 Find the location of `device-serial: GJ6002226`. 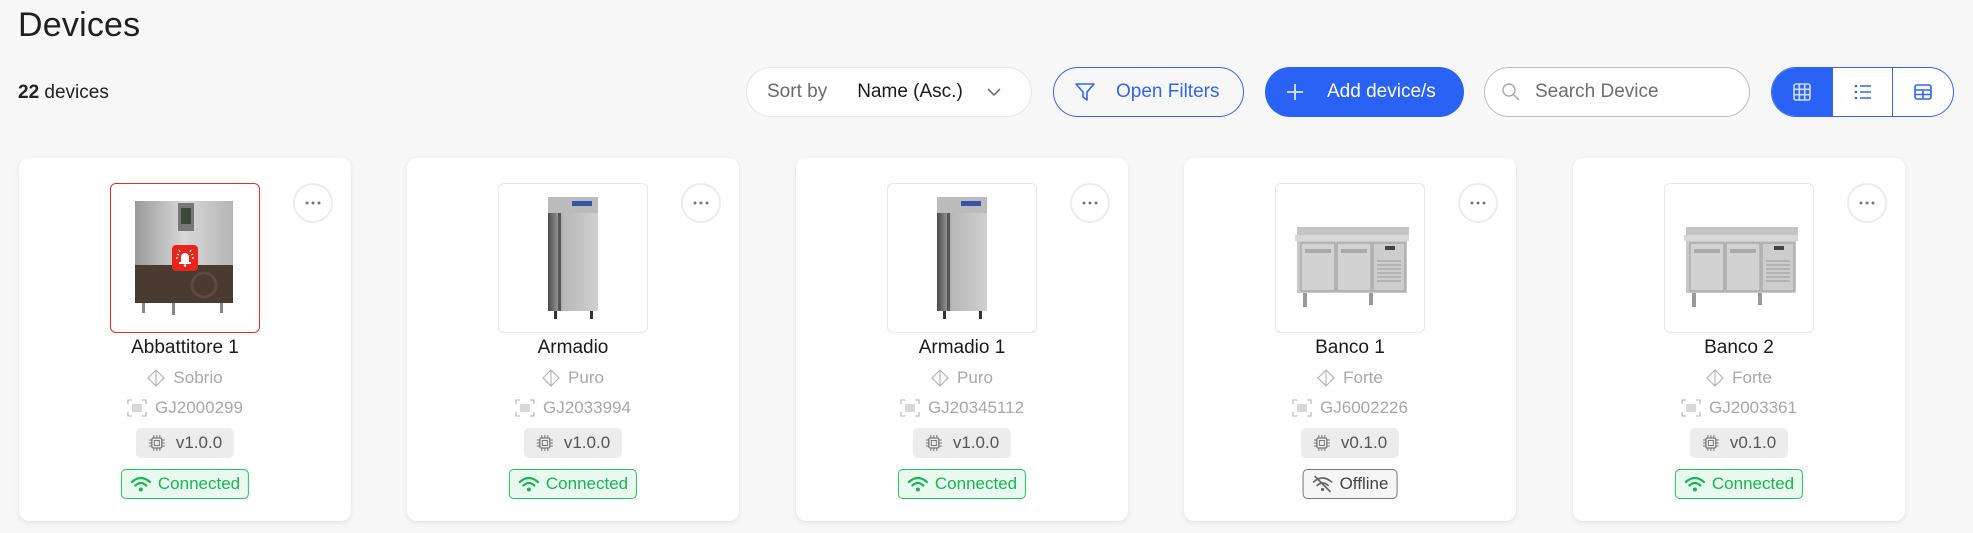

device-serial: GJ6002226 is located at coordinates (1350, 408).